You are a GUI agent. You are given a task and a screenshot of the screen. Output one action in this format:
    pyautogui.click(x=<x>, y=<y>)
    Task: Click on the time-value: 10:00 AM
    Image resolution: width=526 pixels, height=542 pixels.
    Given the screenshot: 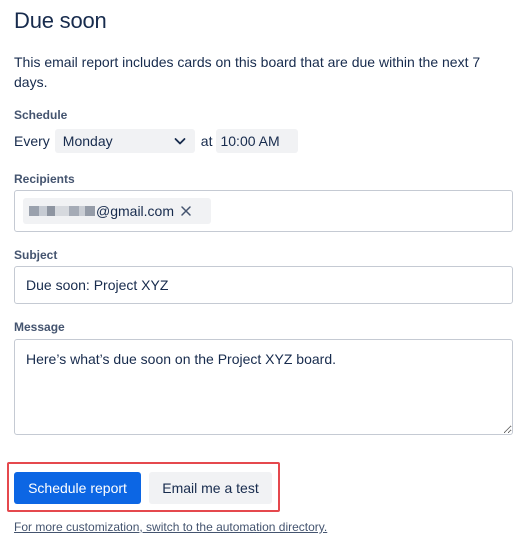 What is the action you would take?
    pyautogui.click(x=250, y=141)
    